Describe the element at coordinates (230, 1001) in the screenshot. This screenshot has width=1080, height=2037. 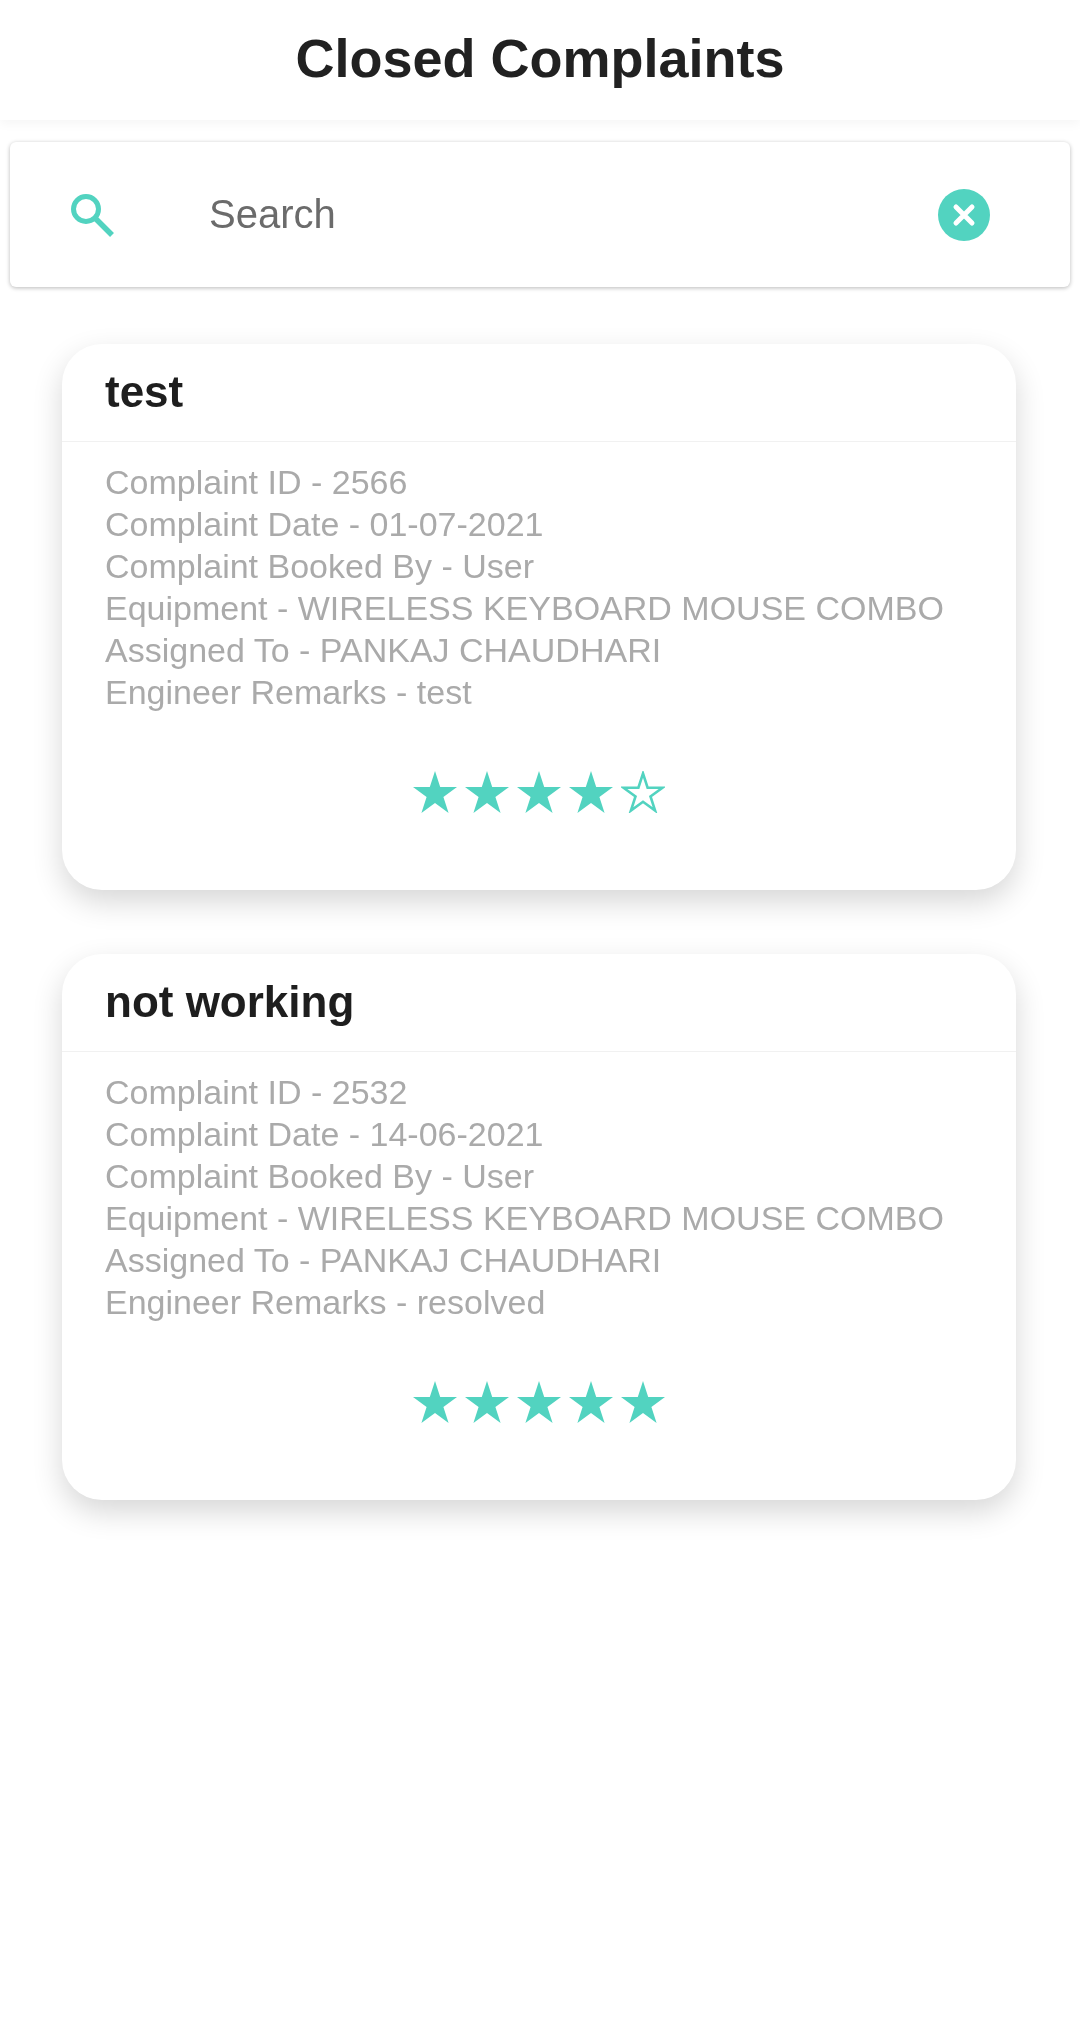
I see `card-title: not working` at that location.